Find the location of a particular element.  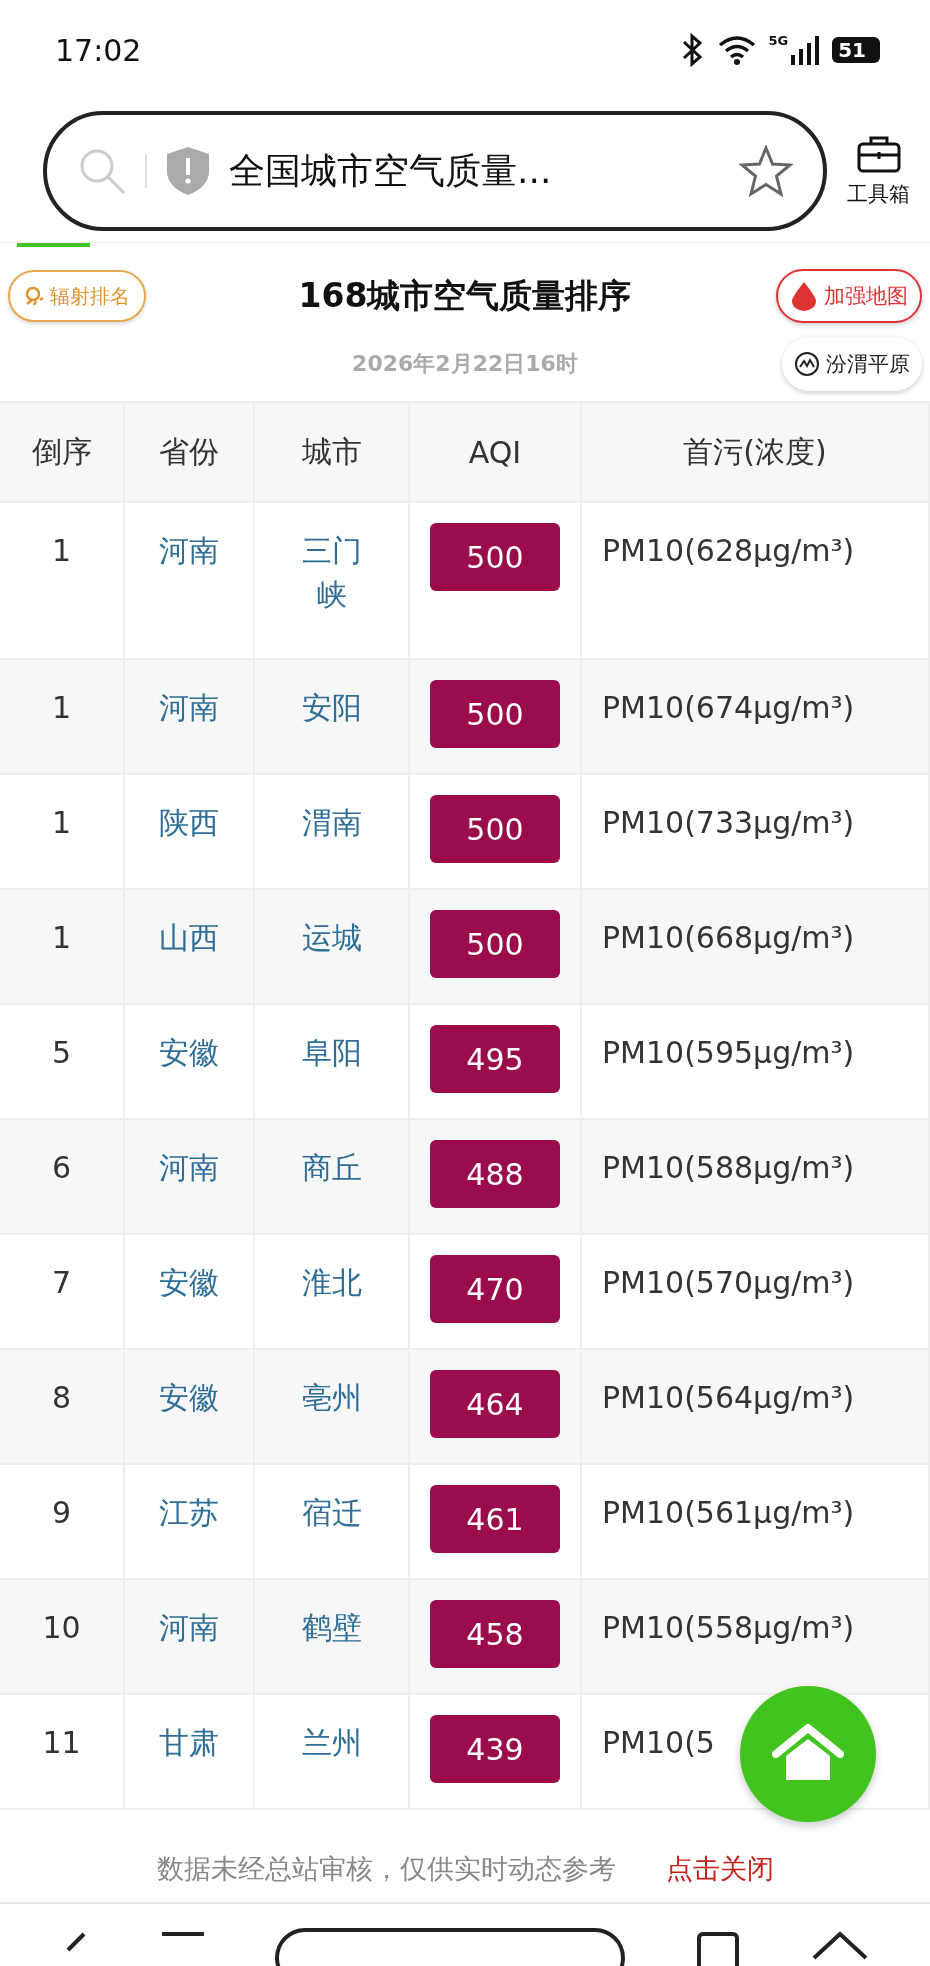

city-link: 安阳 is located at coordinates (331, 708).